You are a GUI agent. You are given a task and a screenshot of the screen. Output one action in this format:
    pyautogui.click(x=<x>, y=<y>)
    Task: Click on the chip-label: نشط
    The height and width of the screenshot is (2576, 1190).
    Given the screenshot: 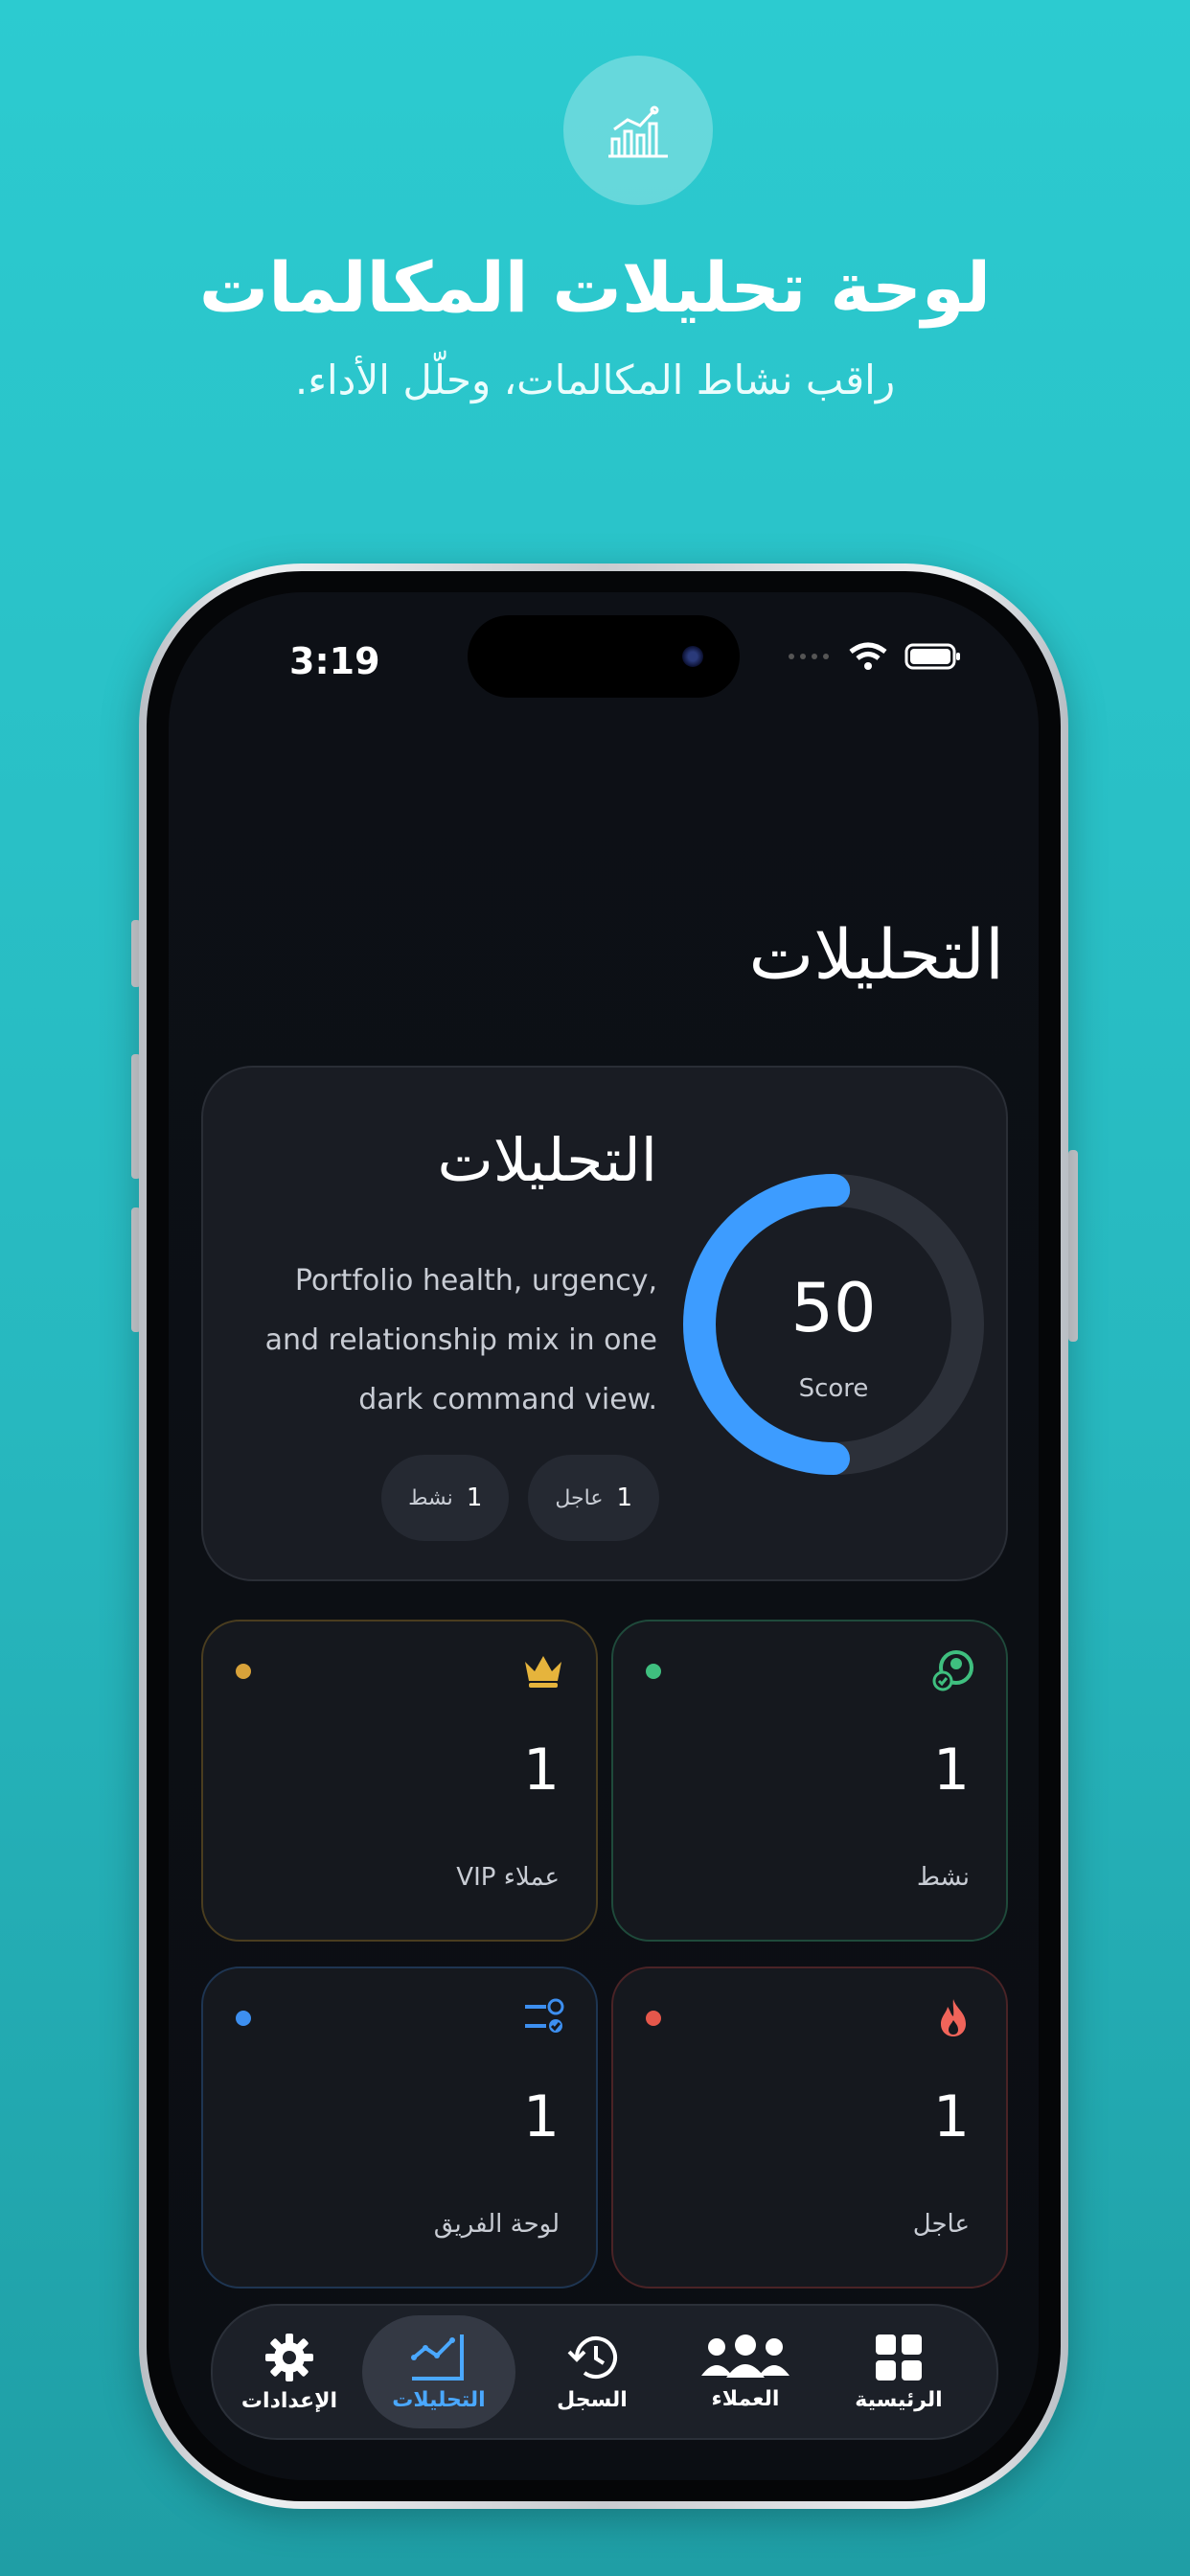 What is the action you would take?
    pyautogui.click(x=430, y=1497)
    